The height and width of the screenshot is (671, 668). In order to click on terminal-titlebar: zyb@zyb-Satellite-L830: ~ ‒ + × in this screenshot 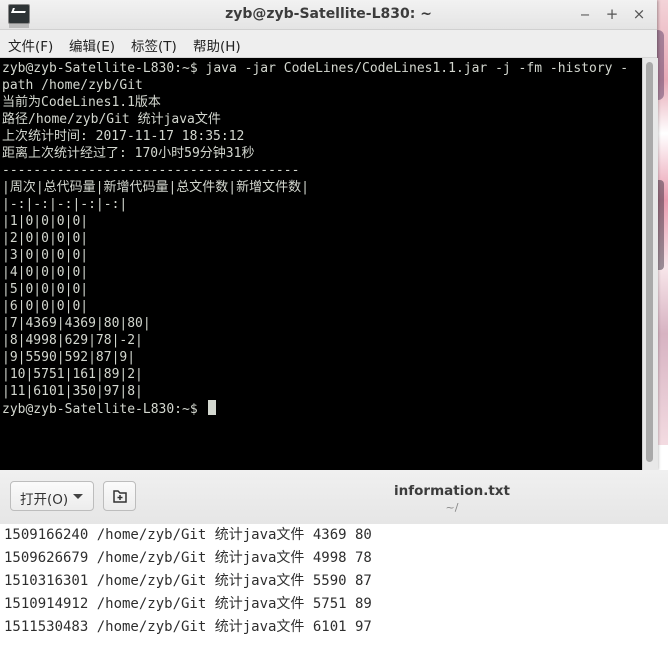, I will do `click(328, 15)`.